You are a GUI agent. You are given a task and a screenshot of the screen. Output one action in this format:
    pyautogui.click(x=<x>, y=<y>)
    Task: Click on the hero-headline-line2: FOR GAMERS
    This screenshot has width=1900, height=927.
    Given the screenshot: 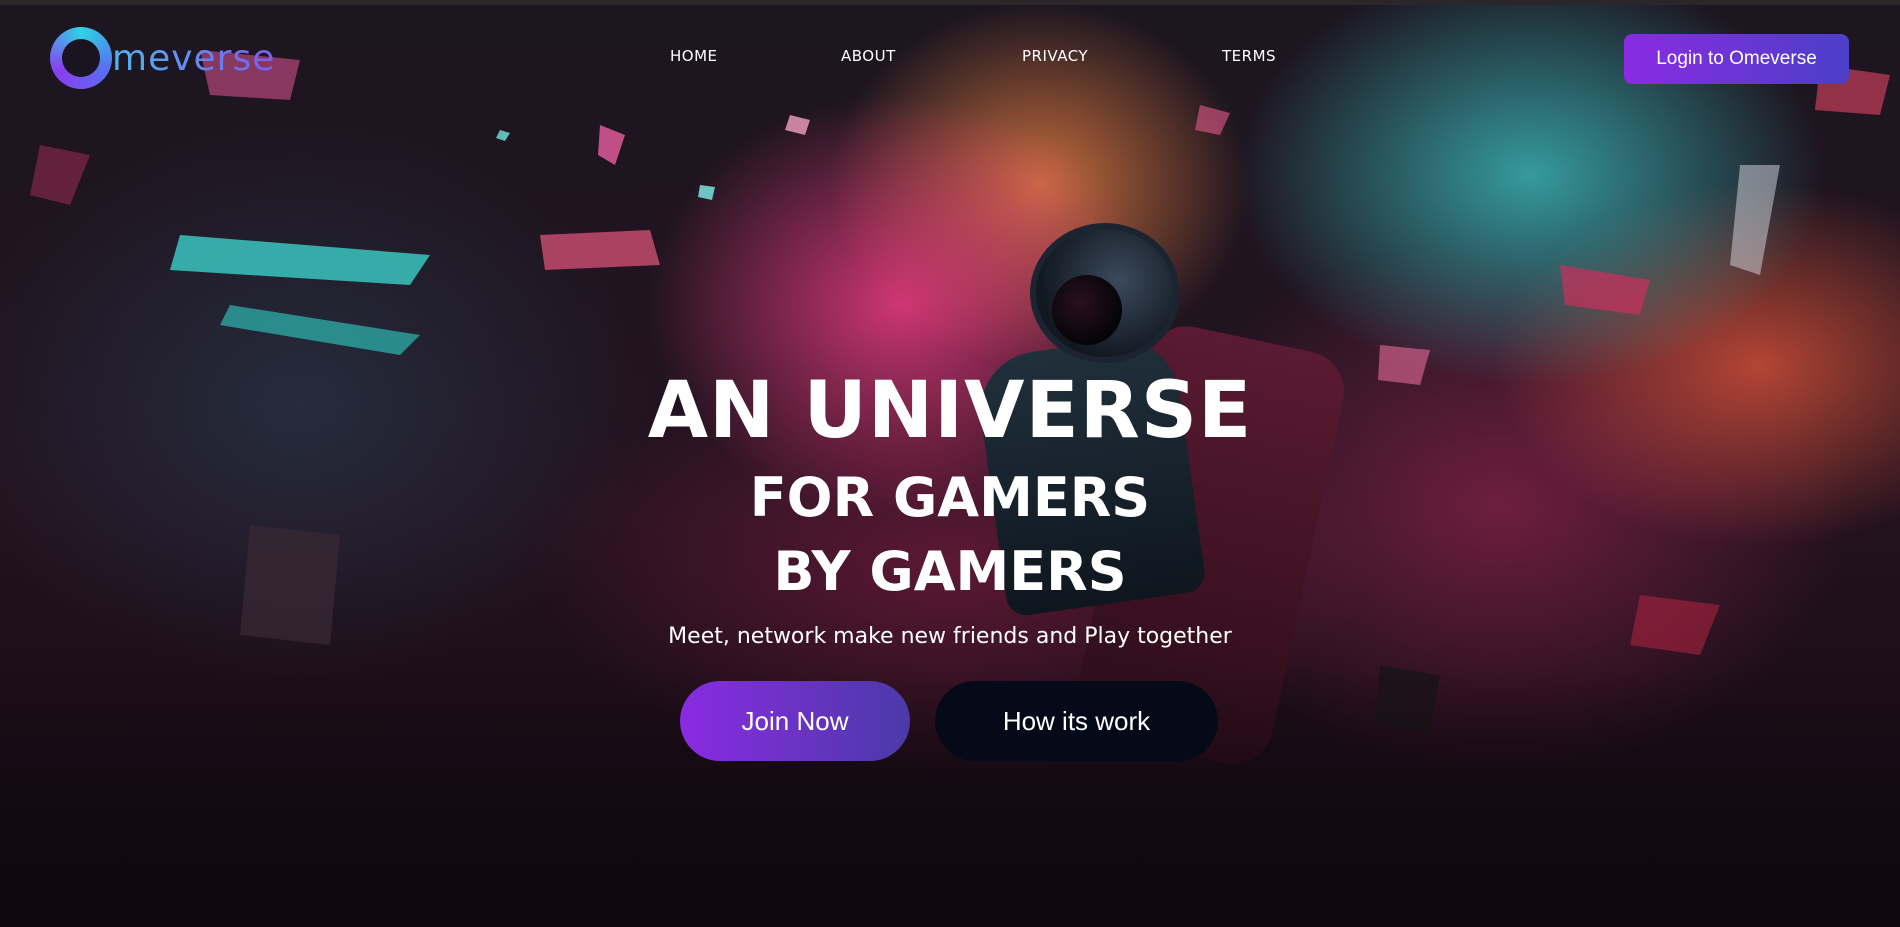 What is the action you would take?
    pyautogui.click(x=950, y=497)
    